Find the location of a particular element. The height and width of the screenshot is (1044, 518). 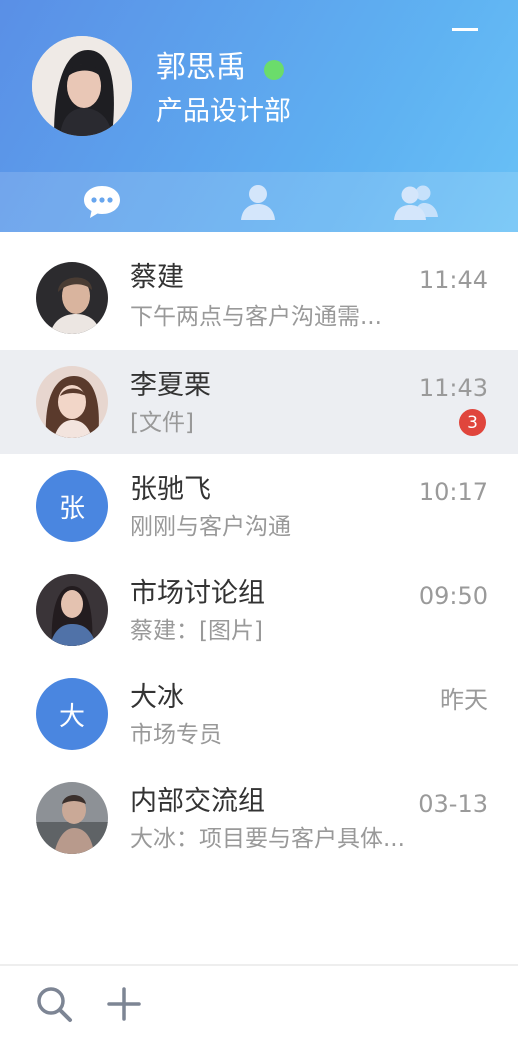

conversation-item: 内部交流组 大冰：项目要与客户具体... 03-13 is located at coordinates (259, 818).